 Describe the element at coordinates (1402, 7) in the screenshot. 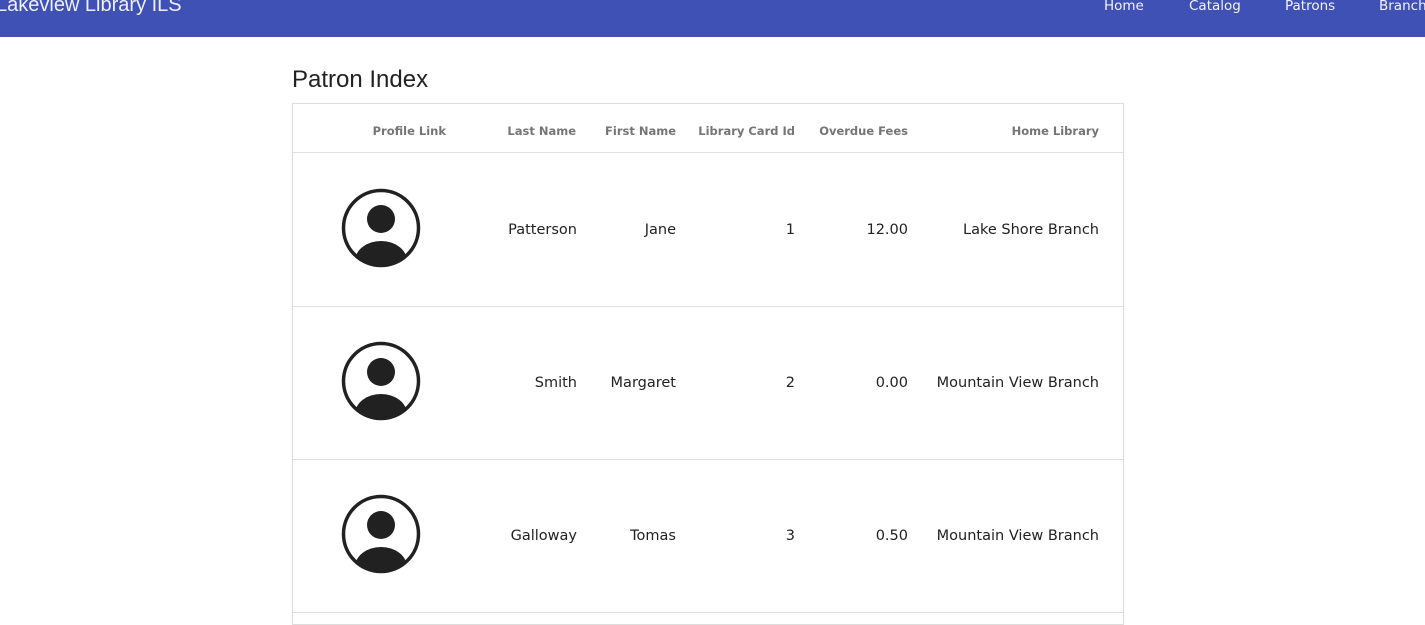

I see `nav-branches-link: Branche` at that location.